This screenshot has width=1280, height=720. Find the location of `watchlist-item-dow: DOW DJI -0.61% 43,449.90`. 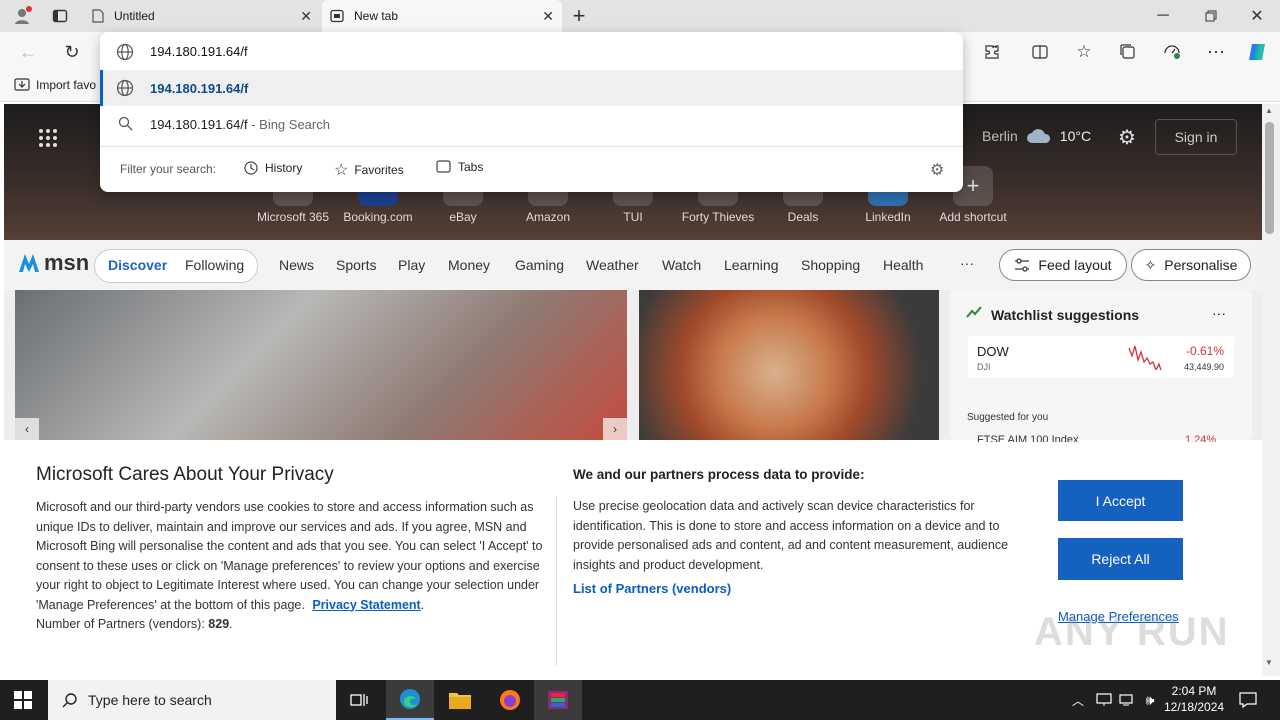

watchlist-item-dow: DOW DJI -0.61% 43,449.90 is located at coordinates (1101, 357).